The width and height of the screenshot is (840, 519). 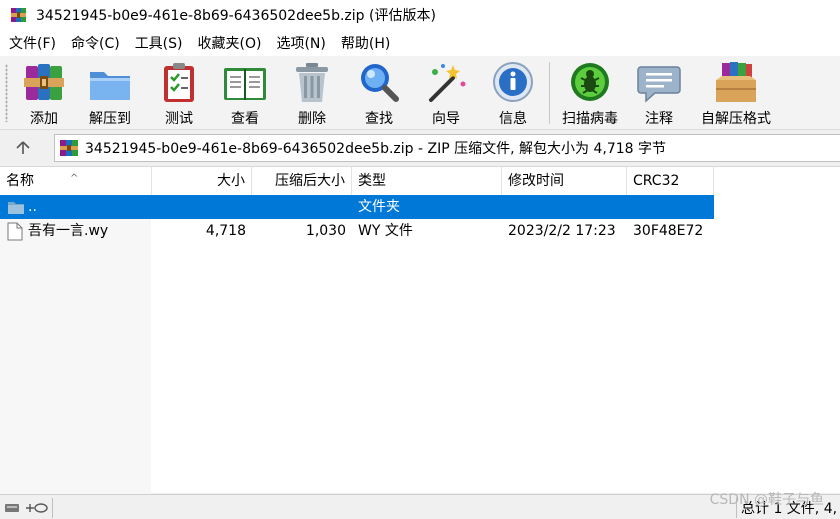 What do you see at coordinates (513, 119) in the screenshot?
I see `info-label: 信息` at bounding box center [513, 119].